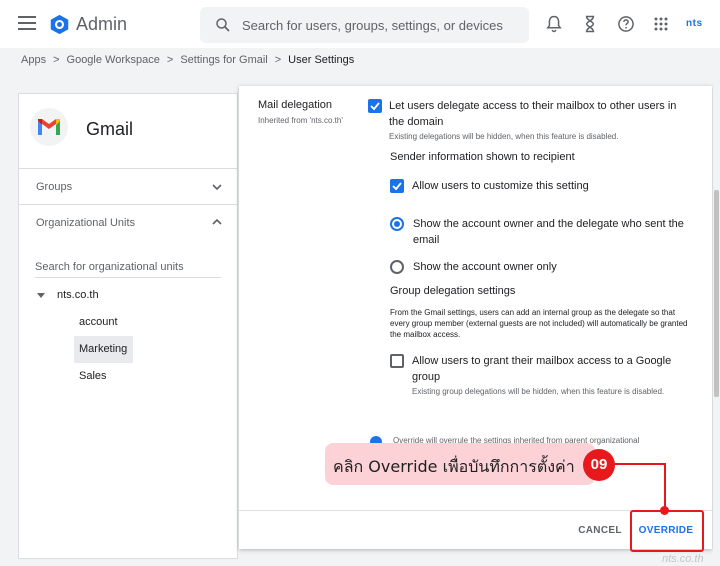  Describe the element at coordinates (626, 24) in the screenshot. I see `help-icon` at that location.